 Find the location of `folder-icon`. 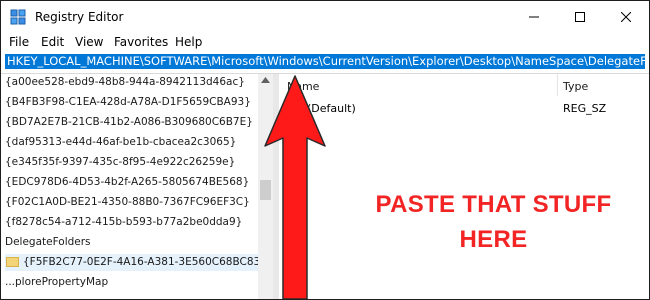

folder-icon is located at coordinates (12, 262).